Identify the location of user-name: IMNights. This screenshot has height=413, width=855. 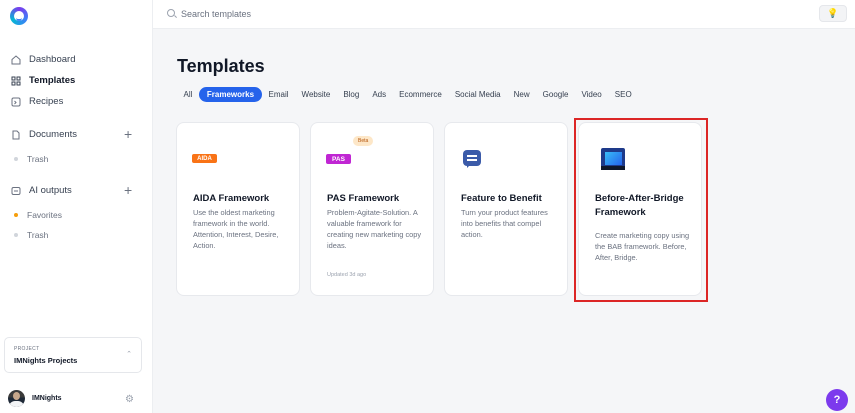
(47, 398).